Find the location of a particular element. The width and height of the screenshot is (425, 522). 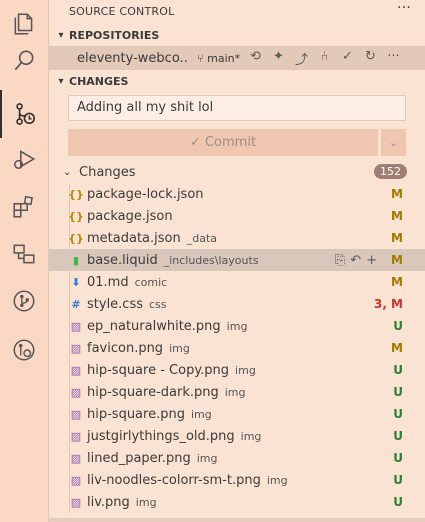

file-directory: _data is located at coordinates (201, 238).